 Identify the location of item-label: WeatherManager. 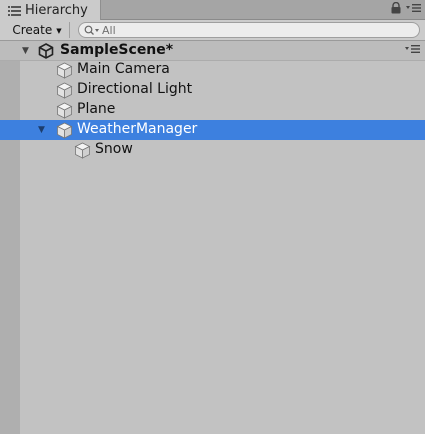
(137, 129).